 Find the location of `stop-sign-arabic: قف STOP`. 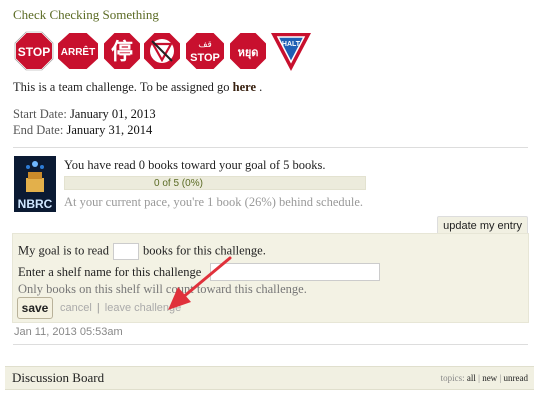

stop-sign-arabic: قف STOP is located at coordinates (205, 51).